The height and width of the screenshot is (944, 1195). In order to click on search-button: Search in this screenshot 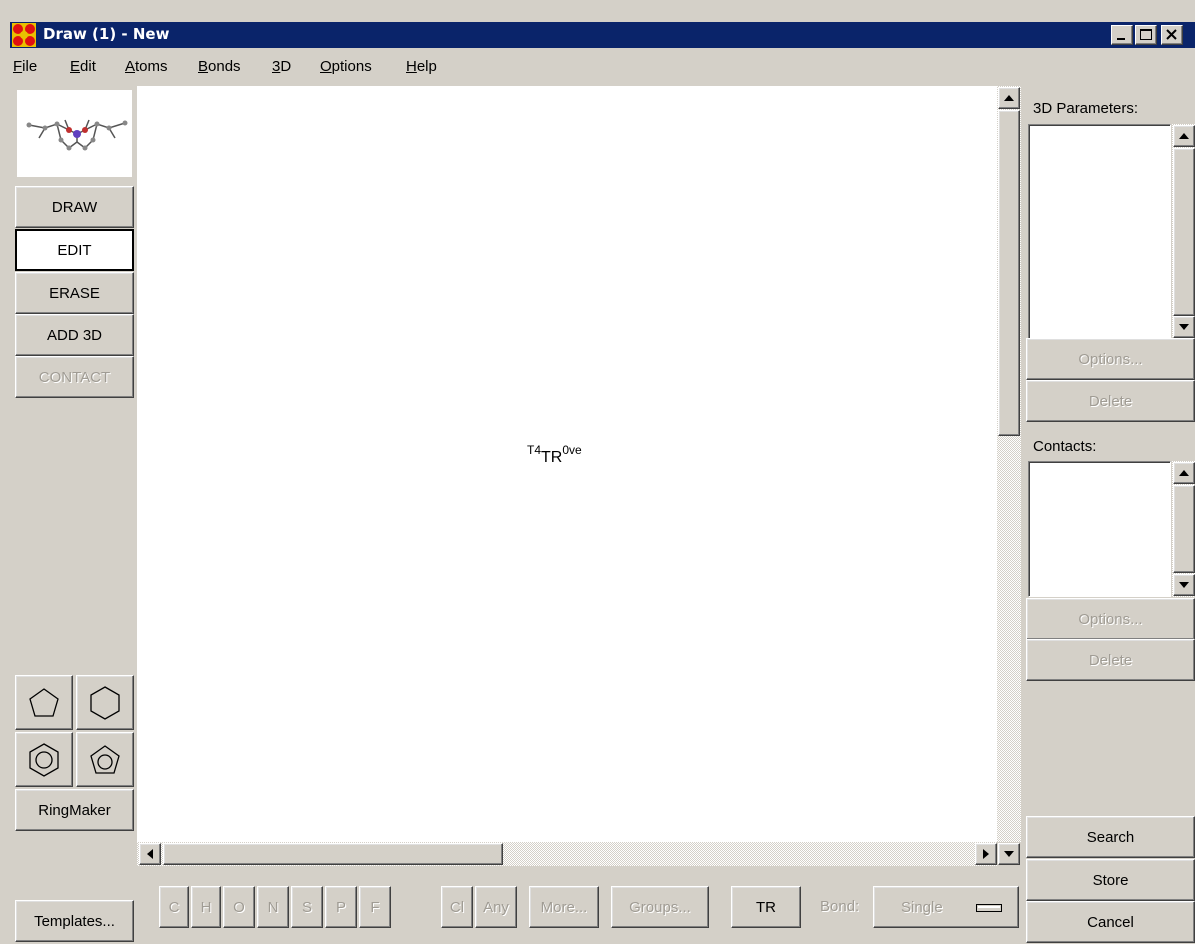, I will do `click(1110, 837)`.